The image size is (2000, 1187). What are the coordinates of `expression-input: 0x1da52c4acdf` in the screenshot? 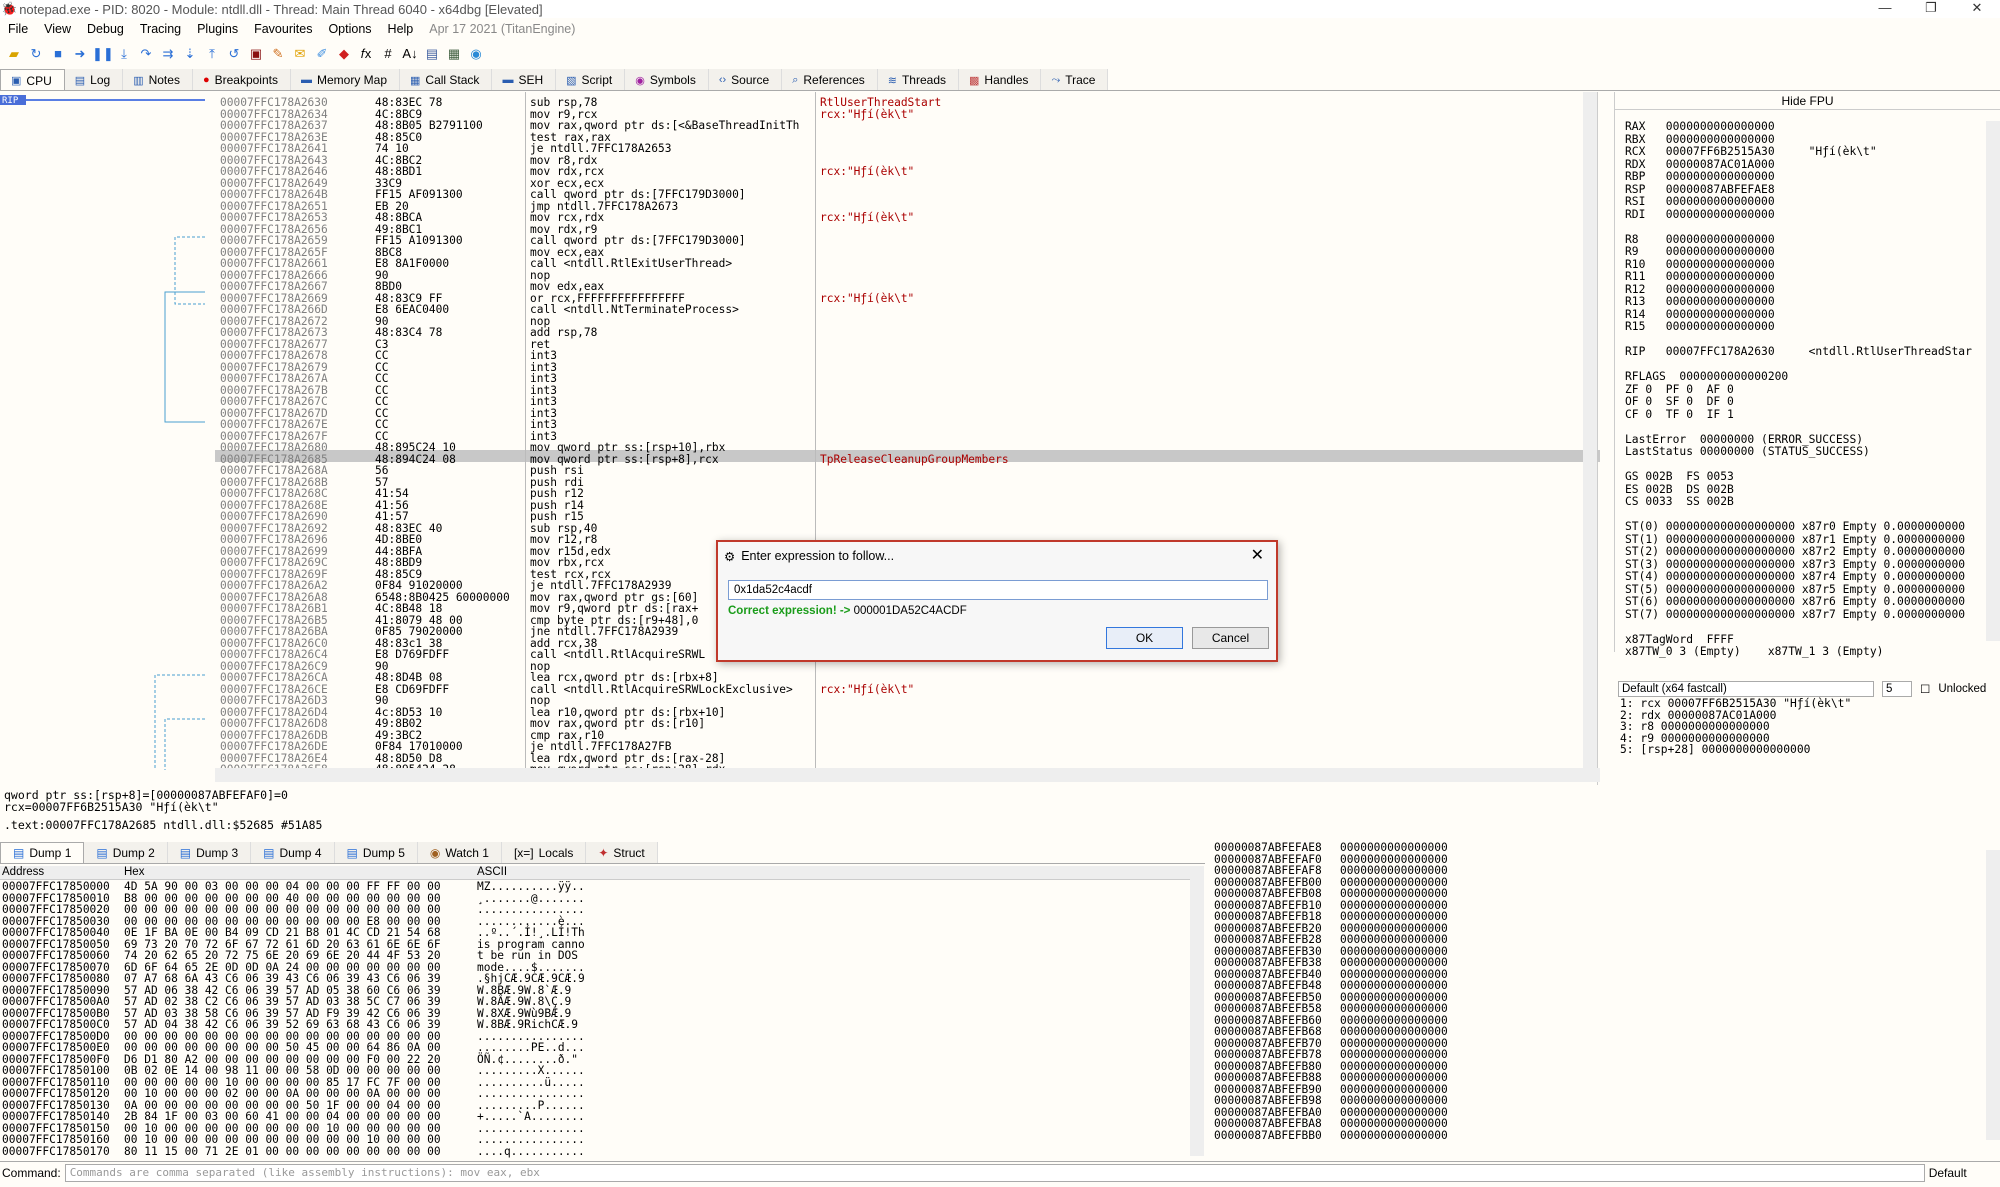 It's located at (998, 590).